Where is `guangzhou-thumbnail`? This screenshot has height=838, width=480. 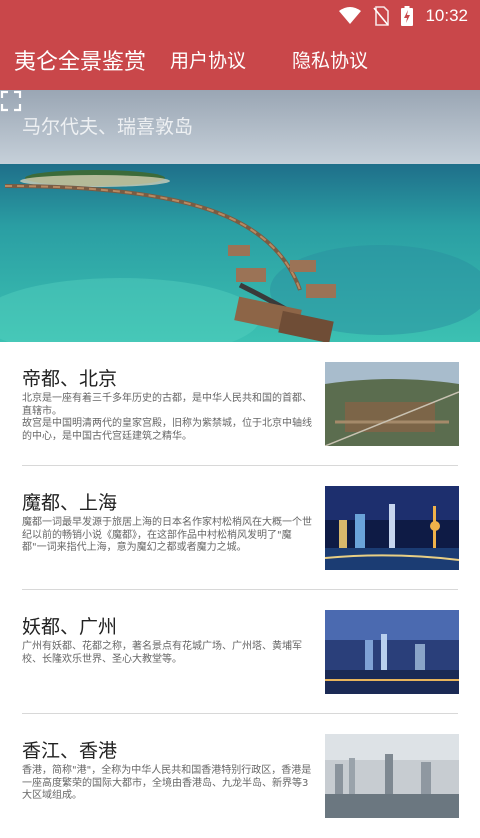 guangzhou-thumbnail is located at coordinates (392, 652).